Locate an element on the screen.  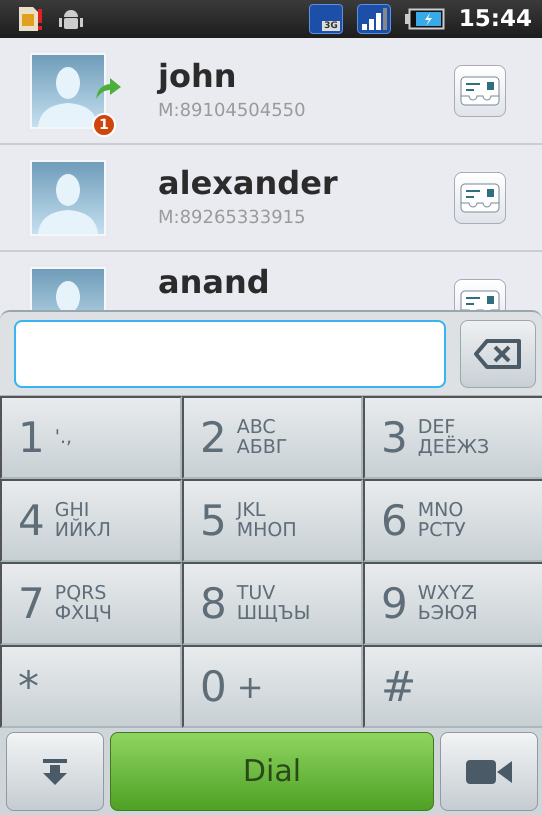
video-camera-icon is located at coordinates (489, 772).